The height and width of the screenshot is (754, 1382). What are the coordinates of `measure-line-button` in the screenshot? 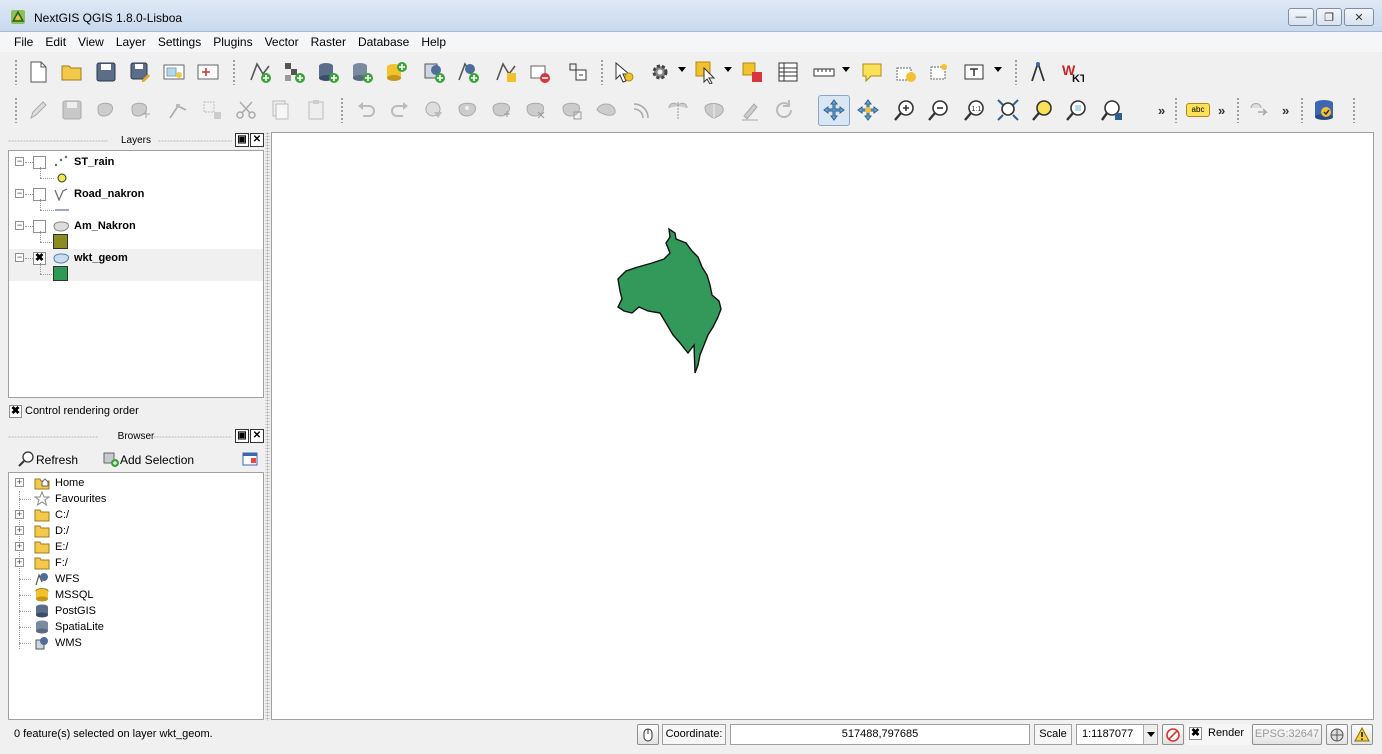 It's located at (824, 72).